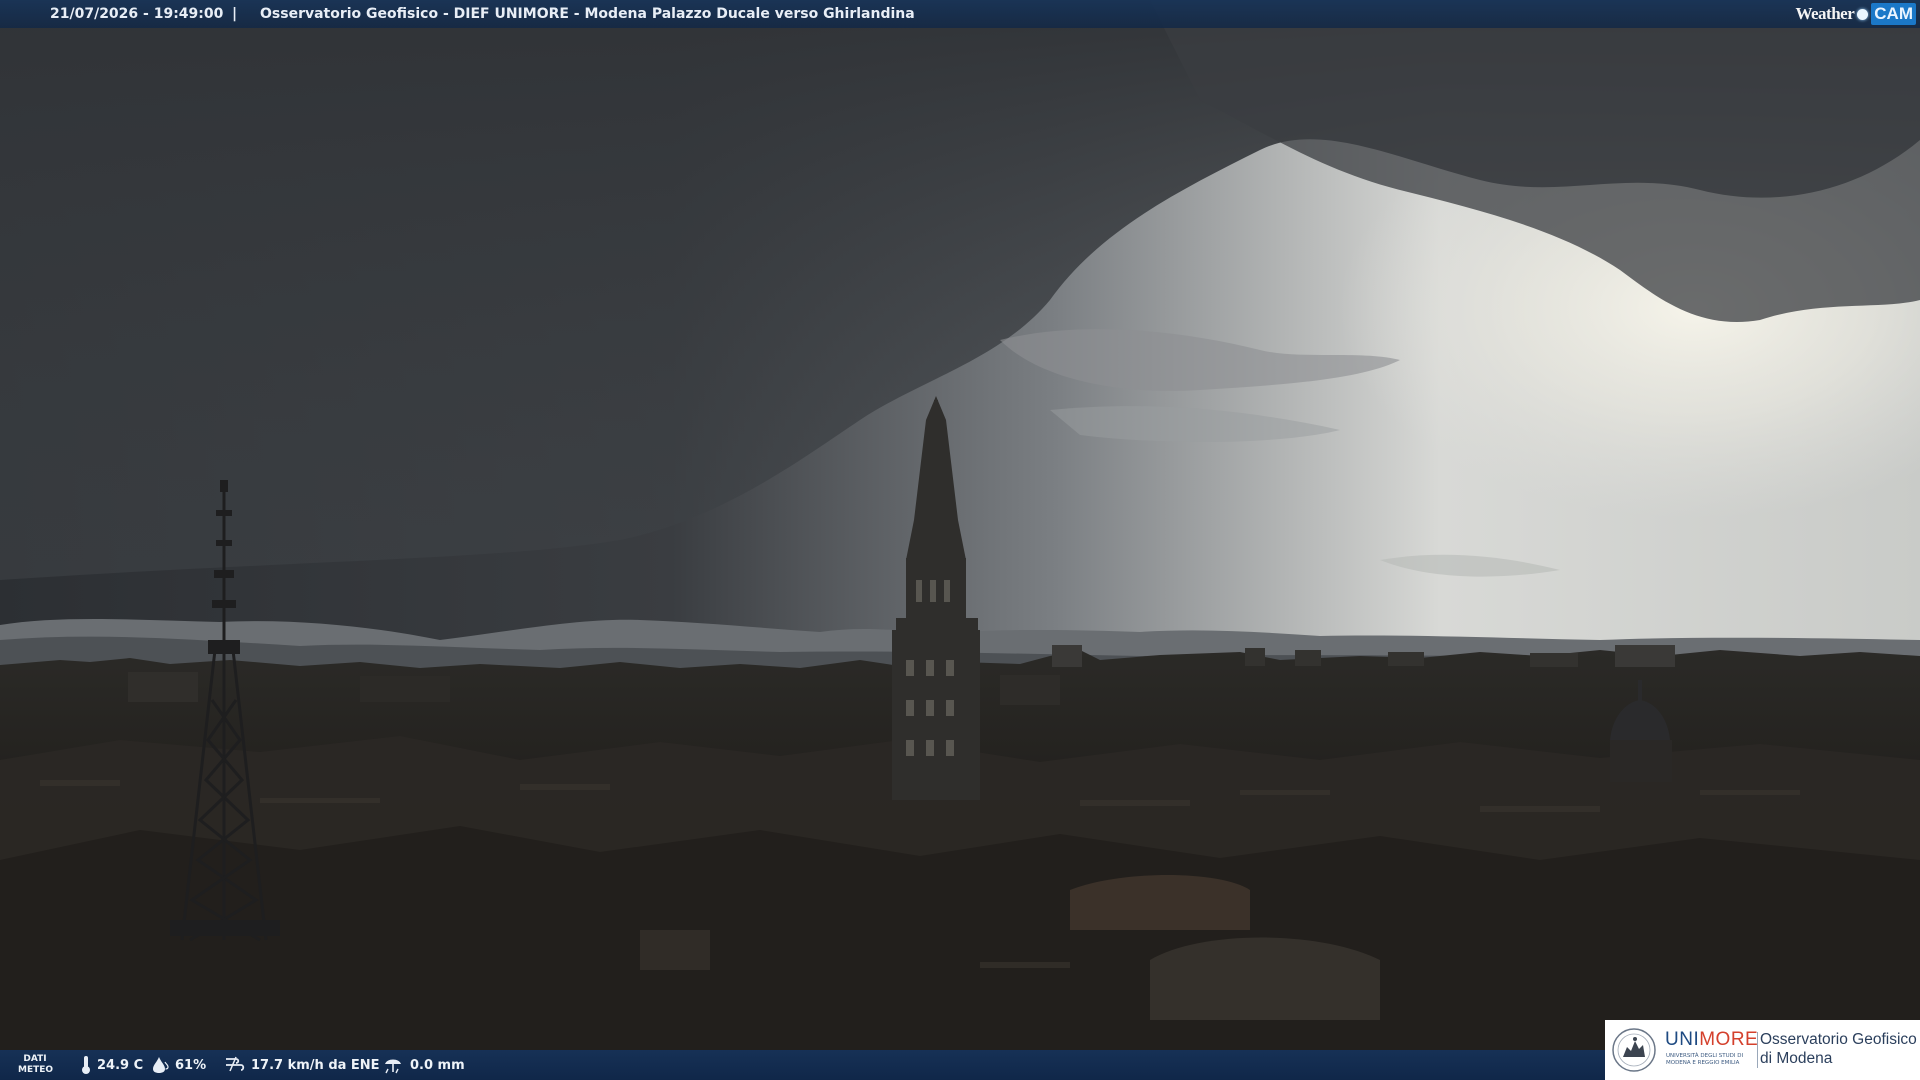  What do you see at coordinates (1855, 14) in the screenshot?
I see `weathercam-brand: Weather CAM` at bounding box center [1855, 14].